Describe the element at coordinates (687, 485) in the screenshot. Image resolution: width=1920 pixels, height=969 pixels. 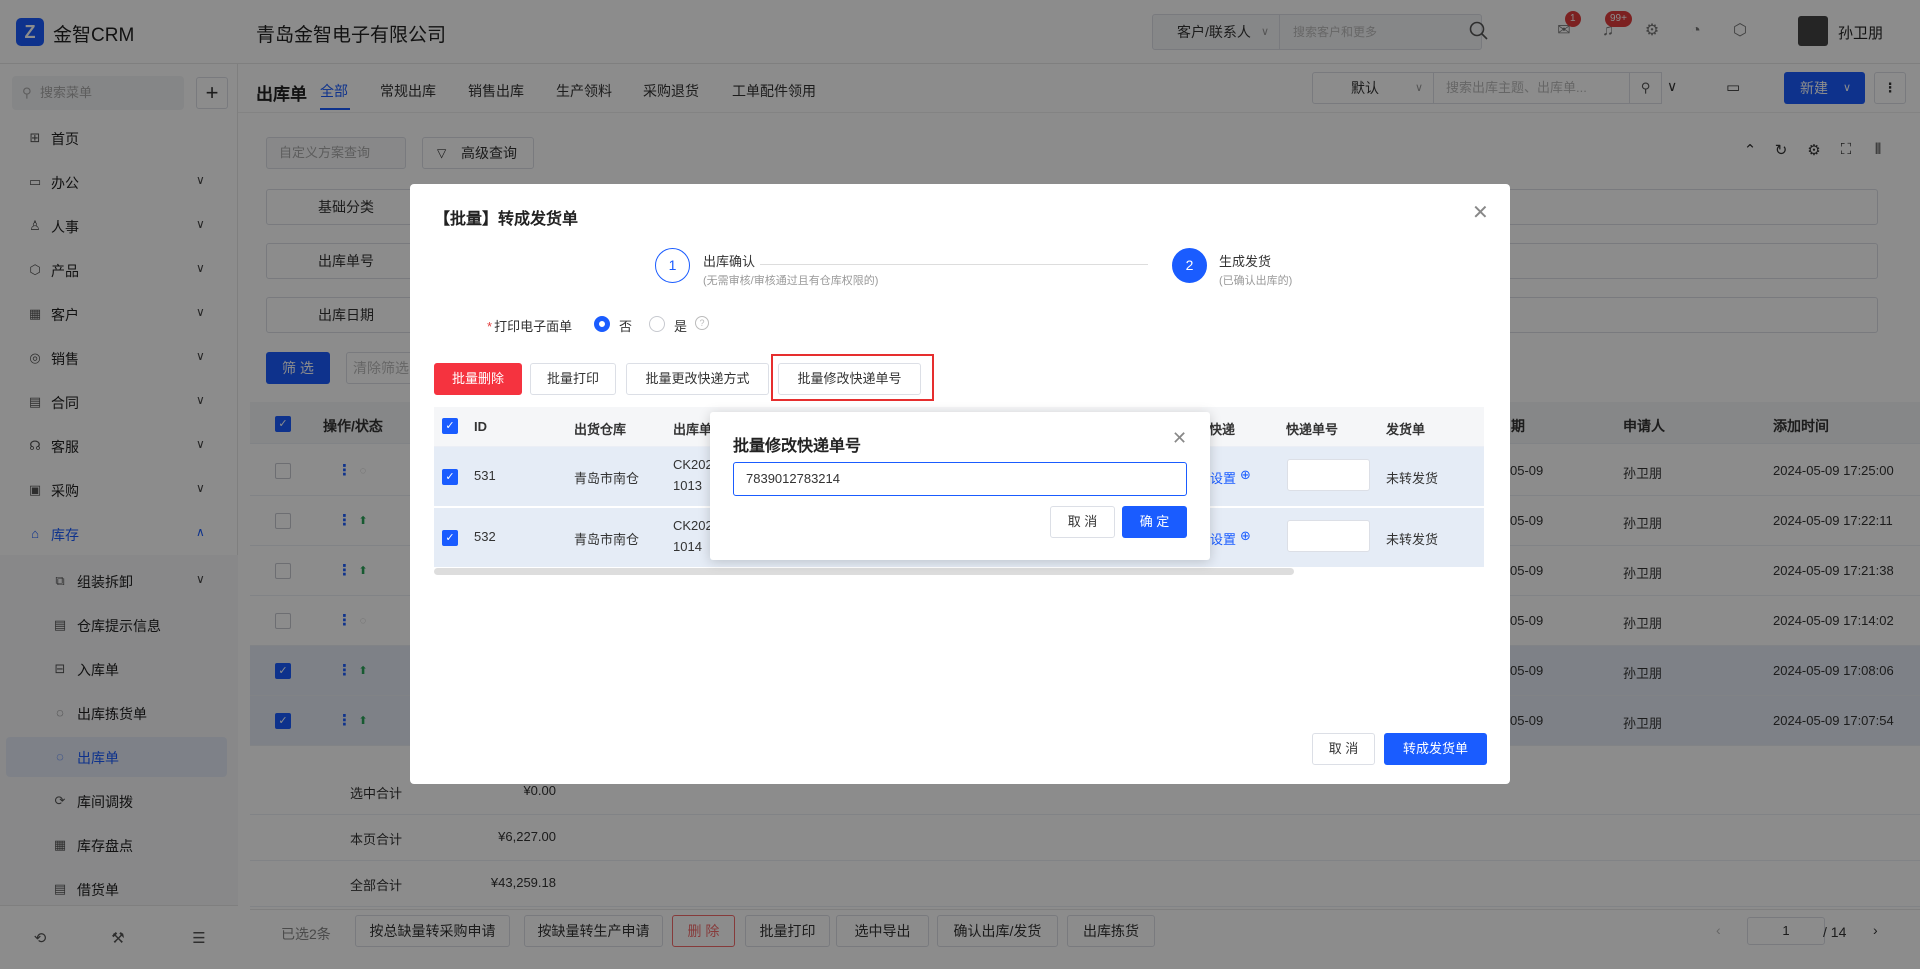
I see `row-out-no-b: 1013` at that location.